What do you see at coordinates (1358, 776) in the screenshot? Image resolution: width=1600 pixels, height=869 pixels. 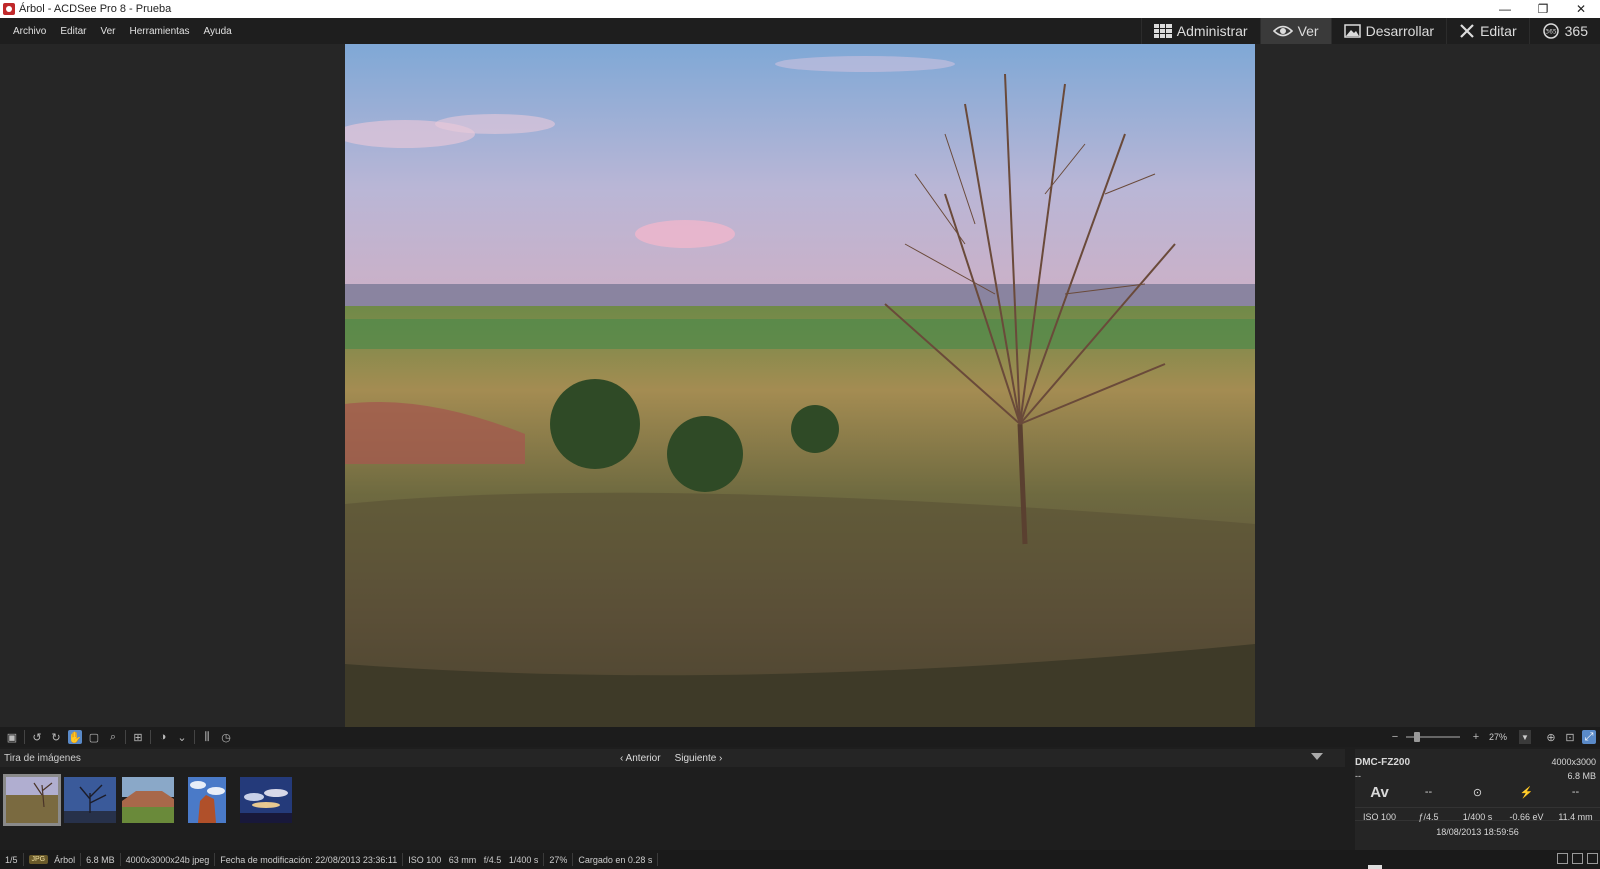 I see `lens-info: --` at bounding box center [1358, 776].